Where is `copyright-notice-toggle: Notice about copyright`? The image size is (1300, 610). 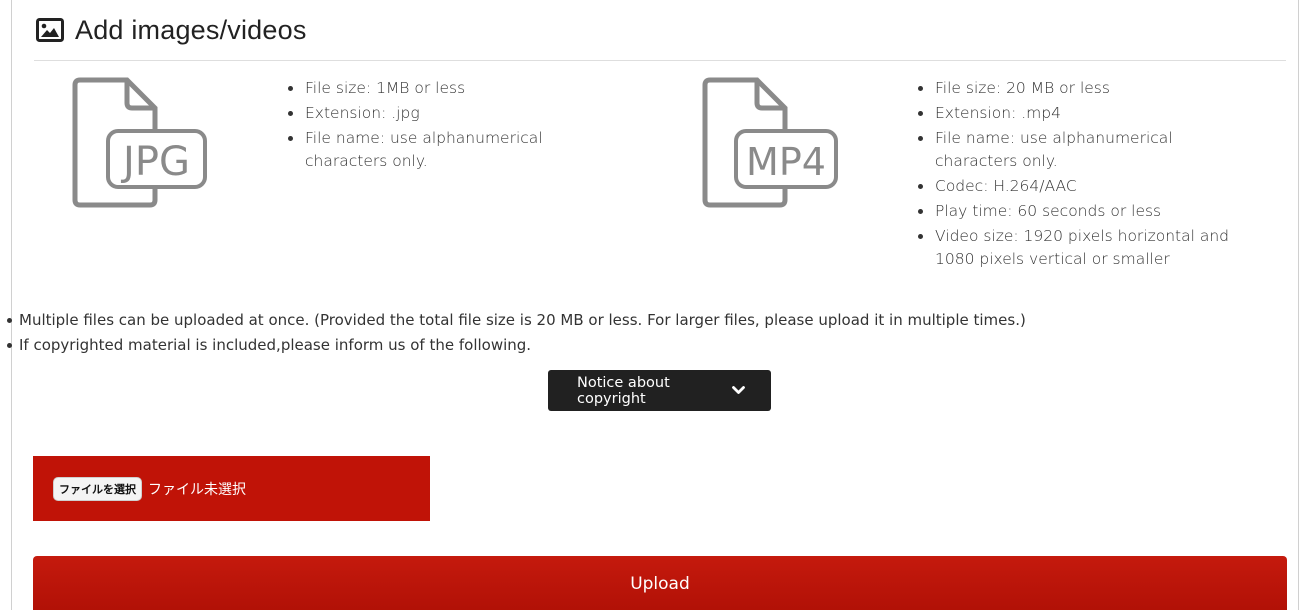 copyright-notice-toggle: Notice about copyright is located at coordinates (659, 390).